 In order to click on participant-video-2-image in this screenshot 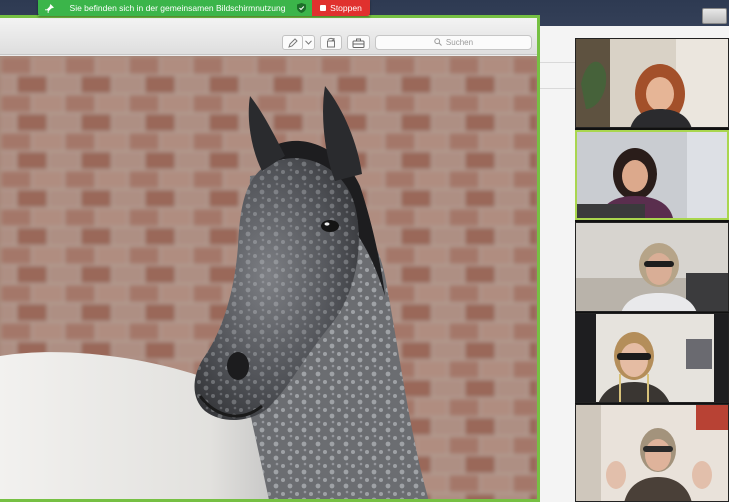, I will do `click(652, 175)`.